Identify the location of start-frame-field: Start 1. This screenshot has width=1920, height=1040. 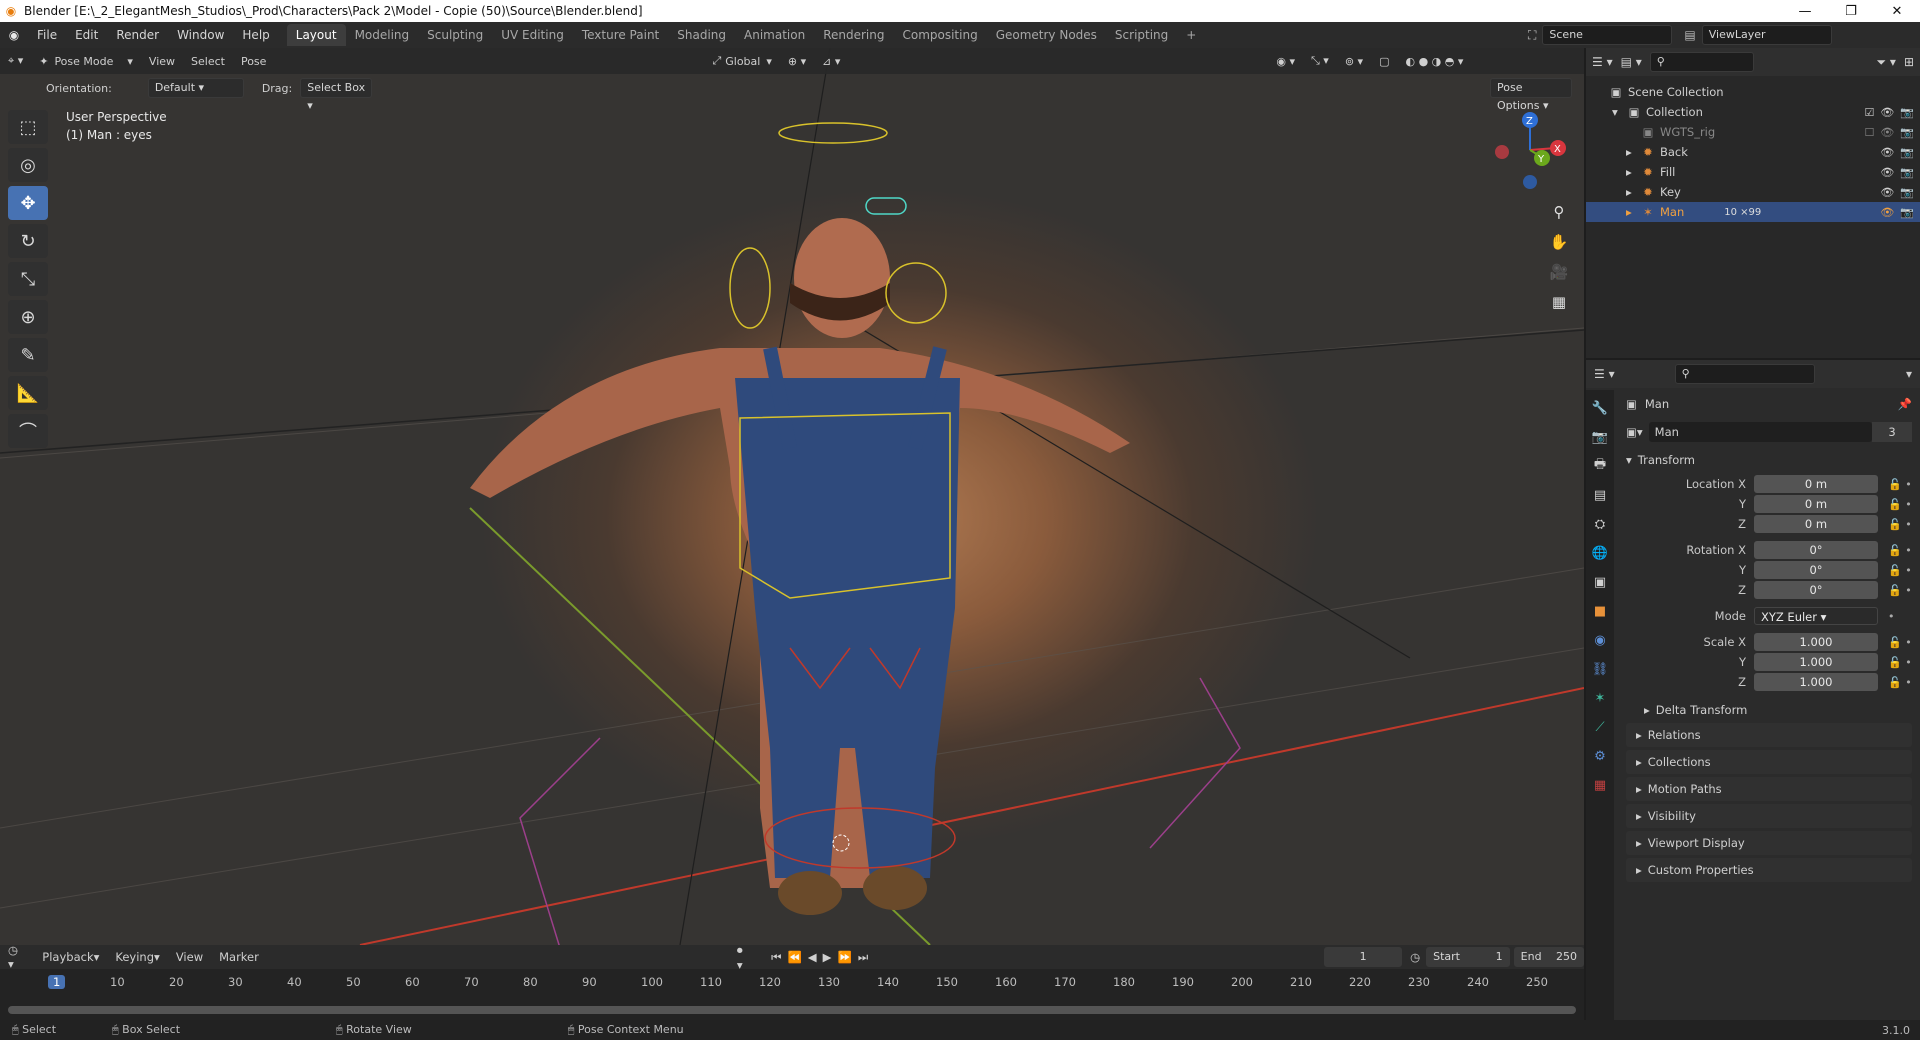
(1468, 957).